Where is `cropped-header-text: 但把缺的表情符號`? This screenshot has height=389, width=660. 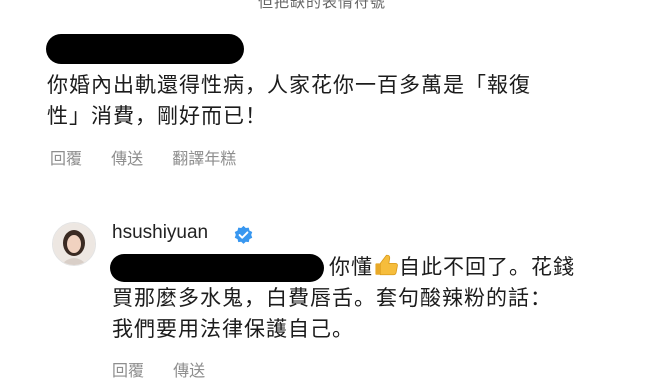 cropped-header-text: 但把缺的表情符號 is located at coordinates (322, 5).